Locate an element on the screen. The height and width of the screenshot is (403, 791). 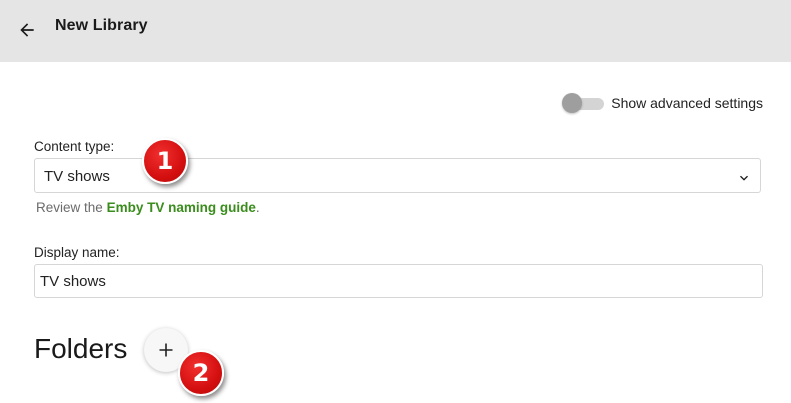
plus-icon is located at coordinates (166, 350).